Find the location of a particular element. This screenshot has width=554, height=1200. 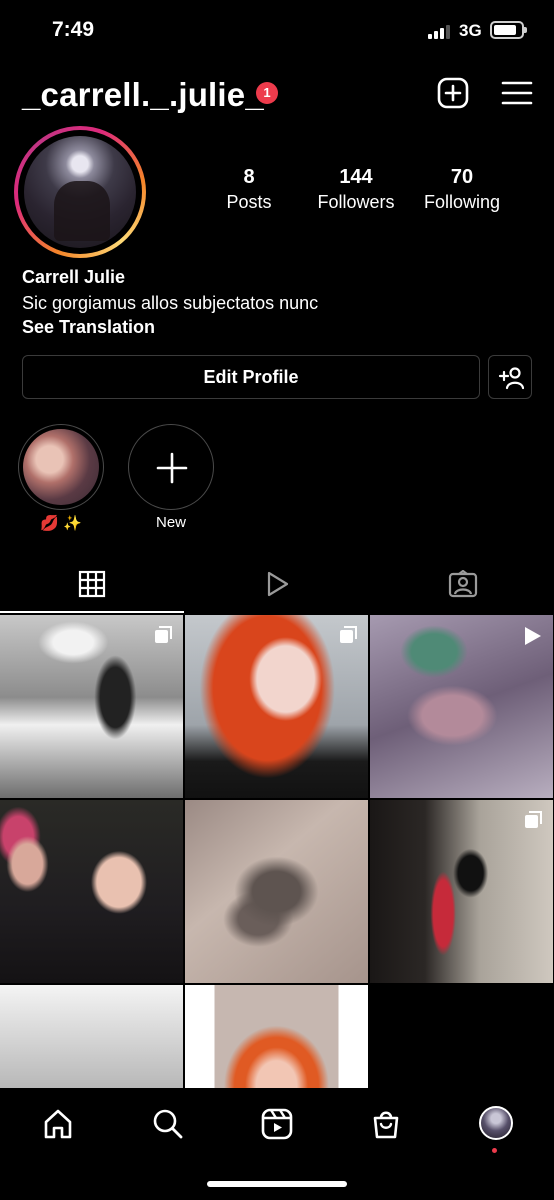

profile-photo is located at coordinates (80, 192).